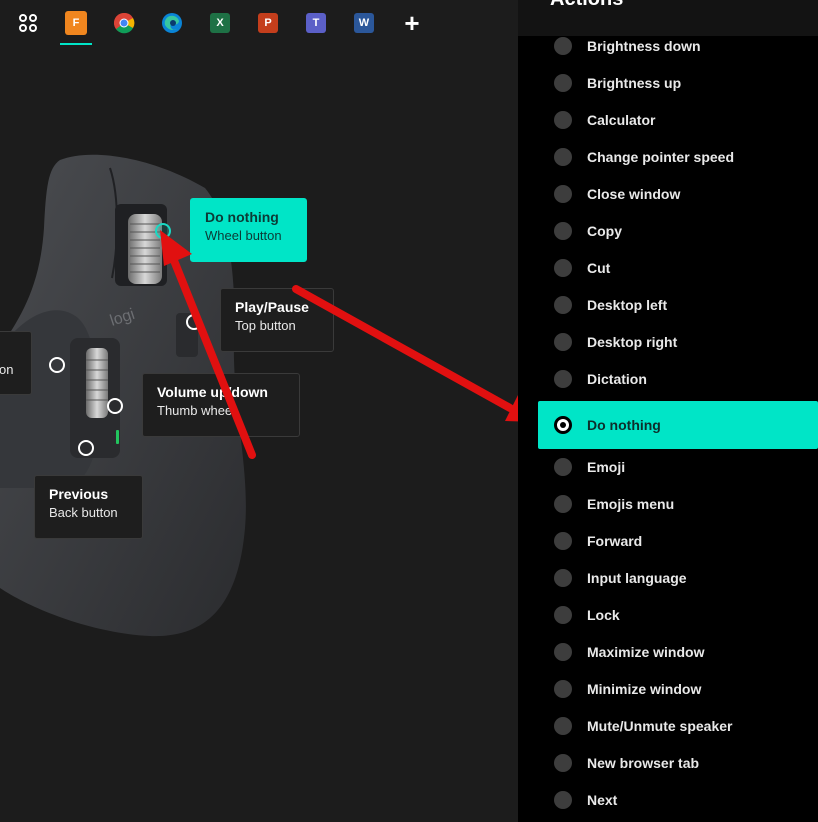 This screenshot has width=818, height=822. What do you see at coordinates (632, 341) in the screenshot?
I see `action-label: Desktop right` at bounding box center [632, 341].